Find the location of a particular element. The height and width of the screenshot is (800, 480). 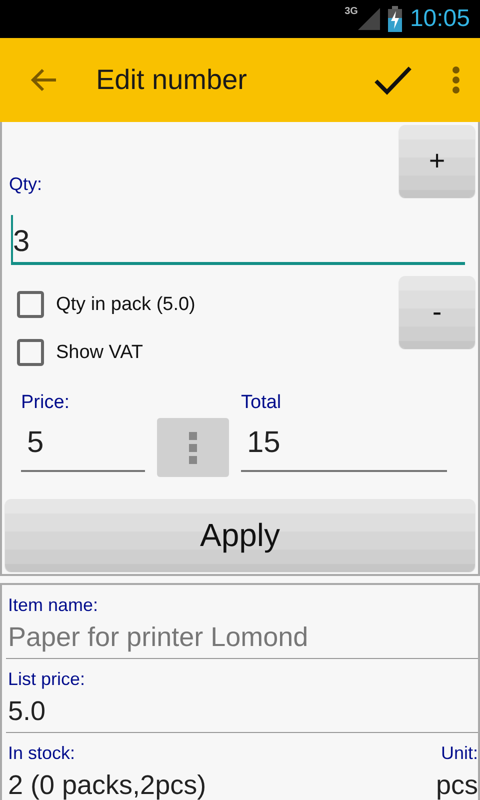

detail-label: List price: is located at coordinates (47, 679).